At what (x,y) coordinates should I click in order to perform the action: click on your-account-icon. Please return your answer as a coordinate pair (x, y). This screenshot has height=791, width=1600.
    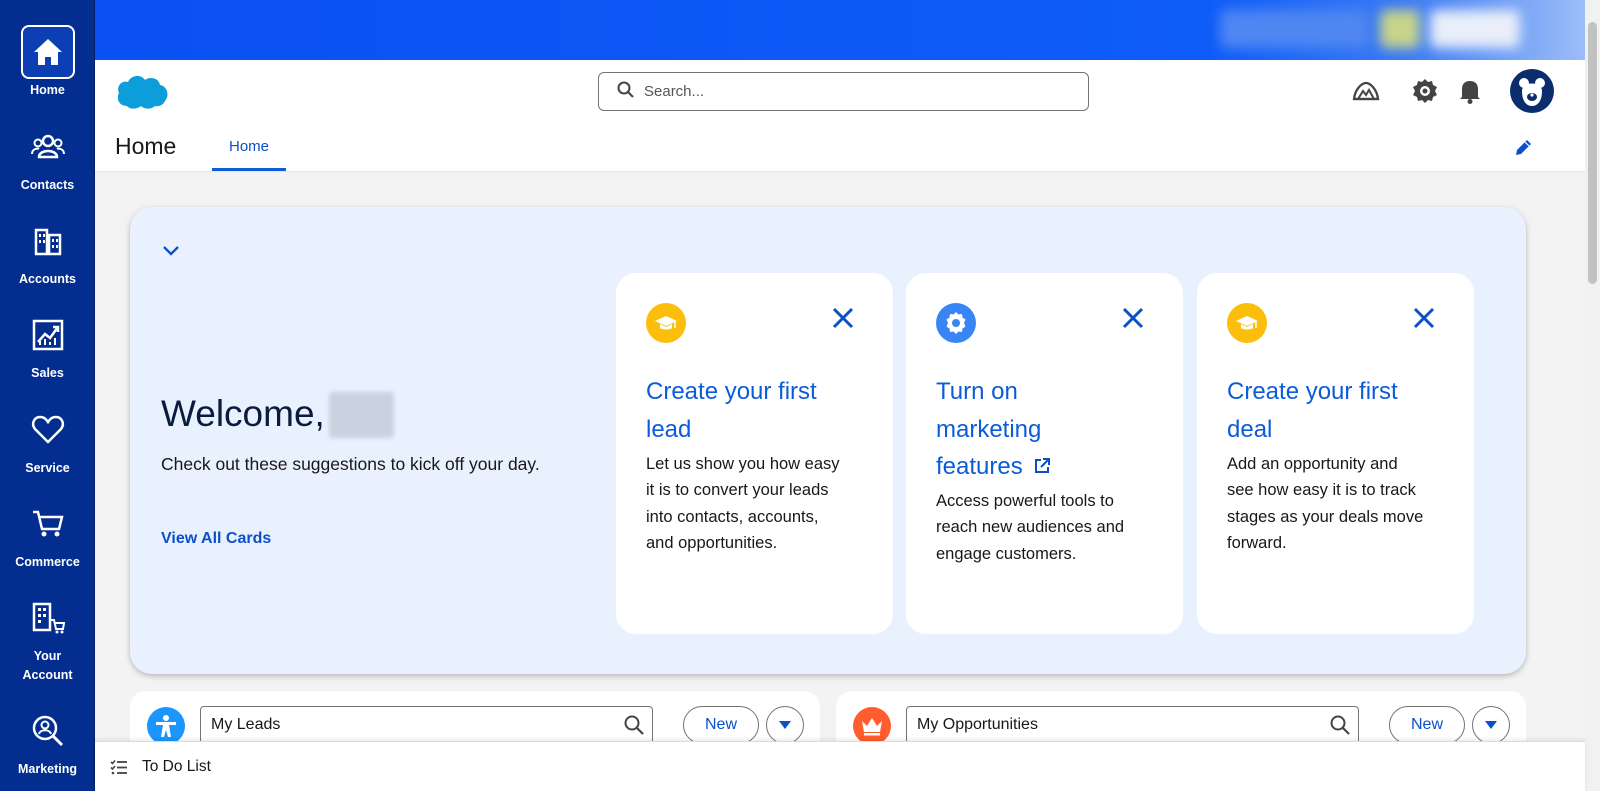
    Looking at the image, I should click on (48, 618).